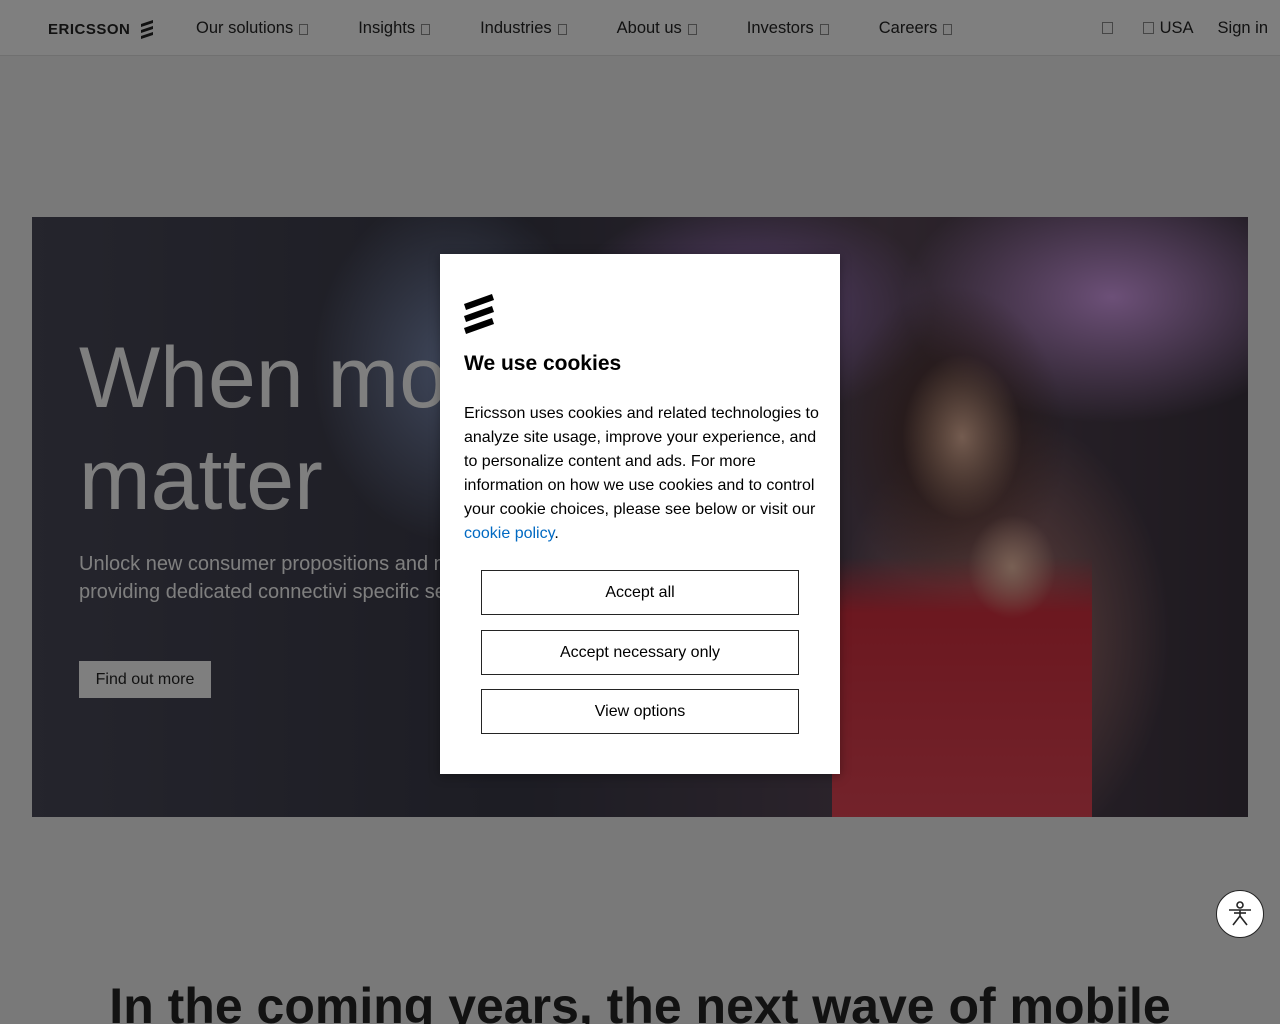 The height and width of the screenshot is (1024, 1280). I want to click on accessibility-button, so click(1240, 914).